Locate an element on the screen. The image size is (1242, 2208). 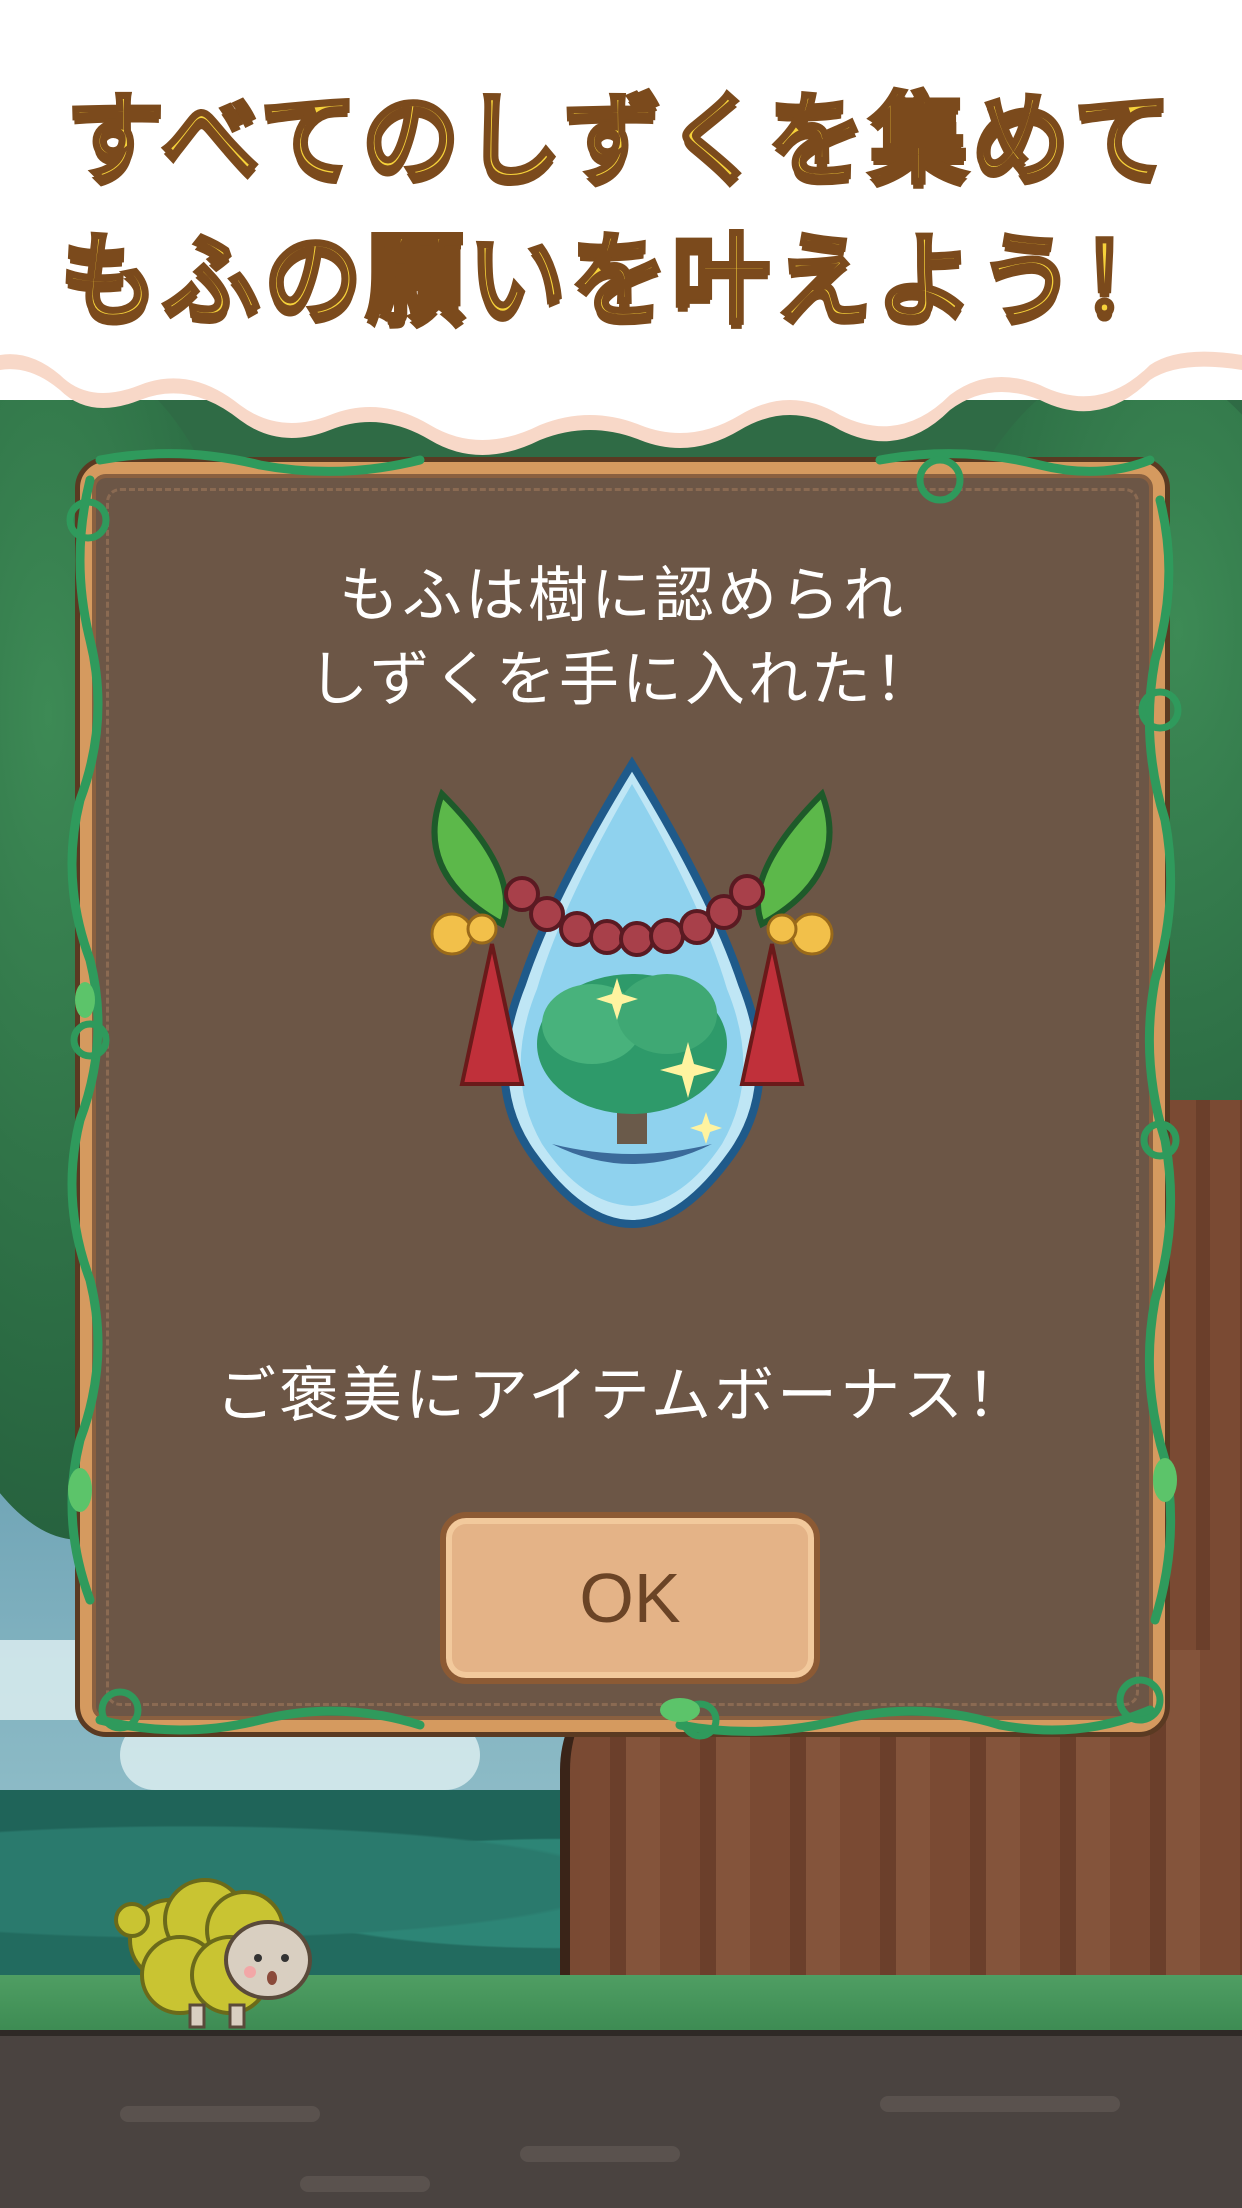
banner-title-line1: すべてのしずくを集めて is located at coordinates (620, 140).